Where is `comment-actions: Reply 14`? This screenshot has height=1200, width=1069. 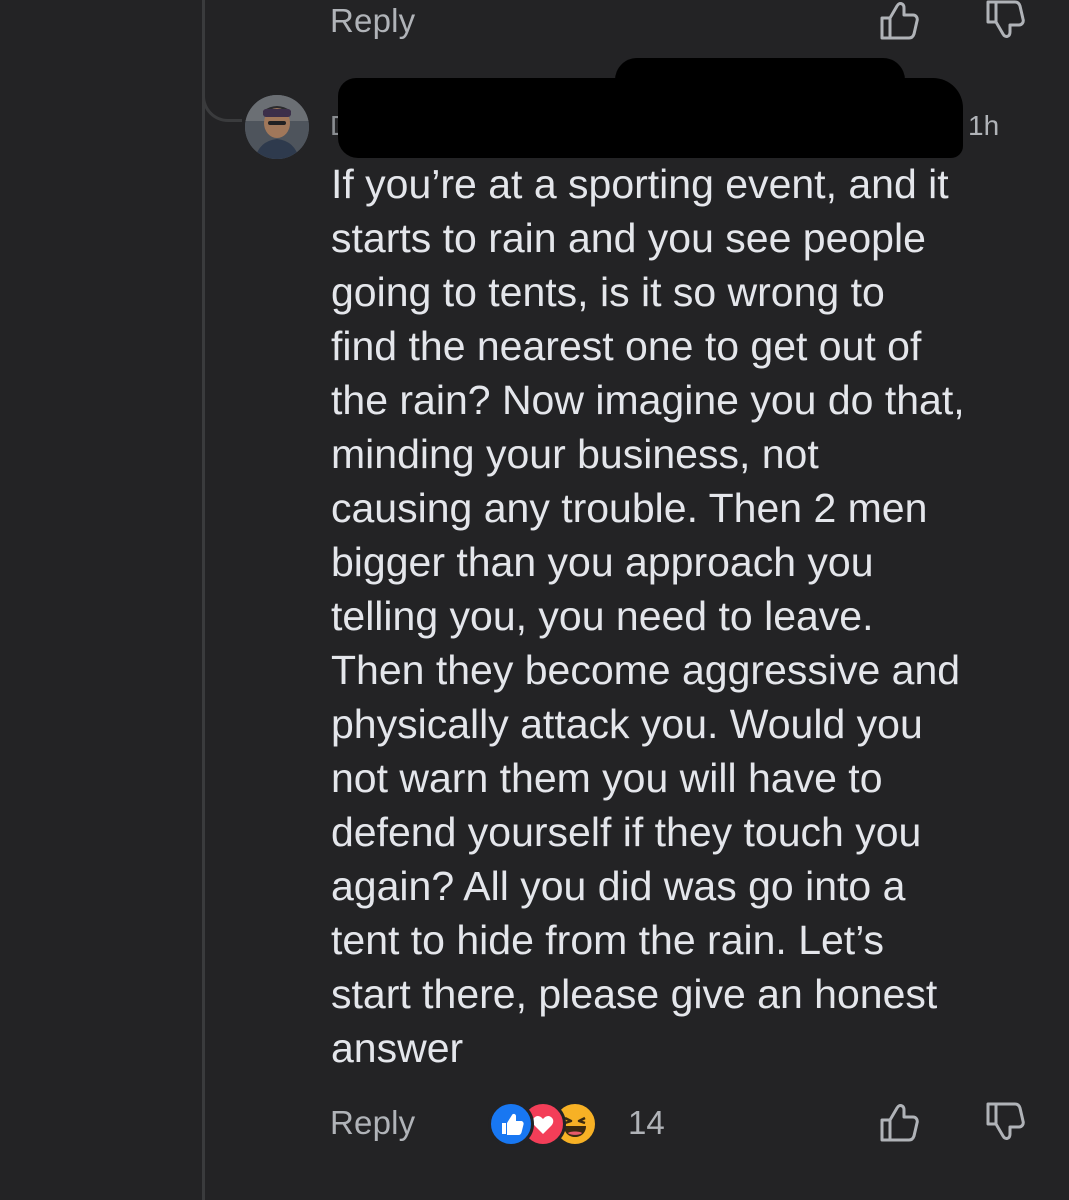 comment-actions: Reply 14 is located at coordinates (680, 1121).